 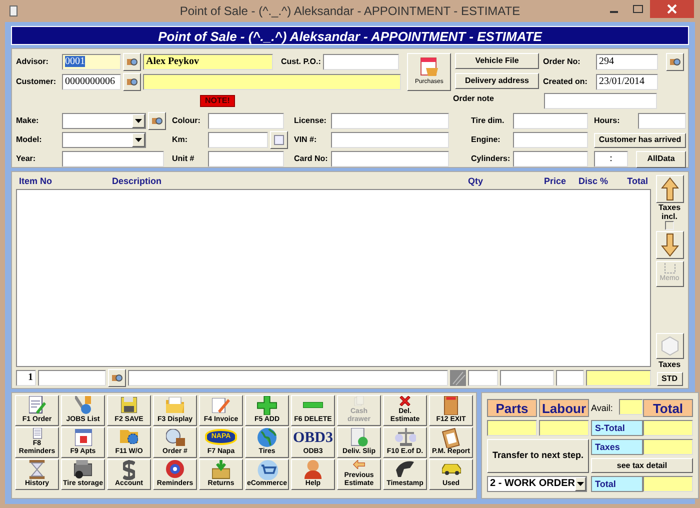 What do you see at coordinates (184, 159) in the screenshot?
I see `field-label: Unit #` at bounding box center [184, 159].